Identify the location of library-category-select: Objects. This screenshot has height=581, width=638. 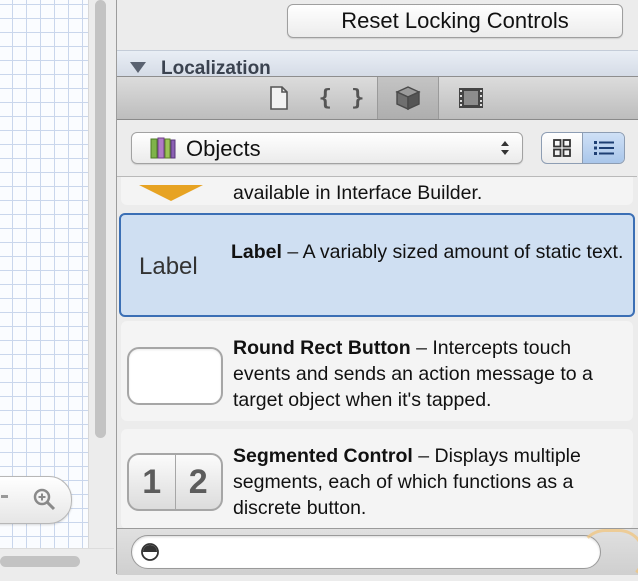
(327, 148).